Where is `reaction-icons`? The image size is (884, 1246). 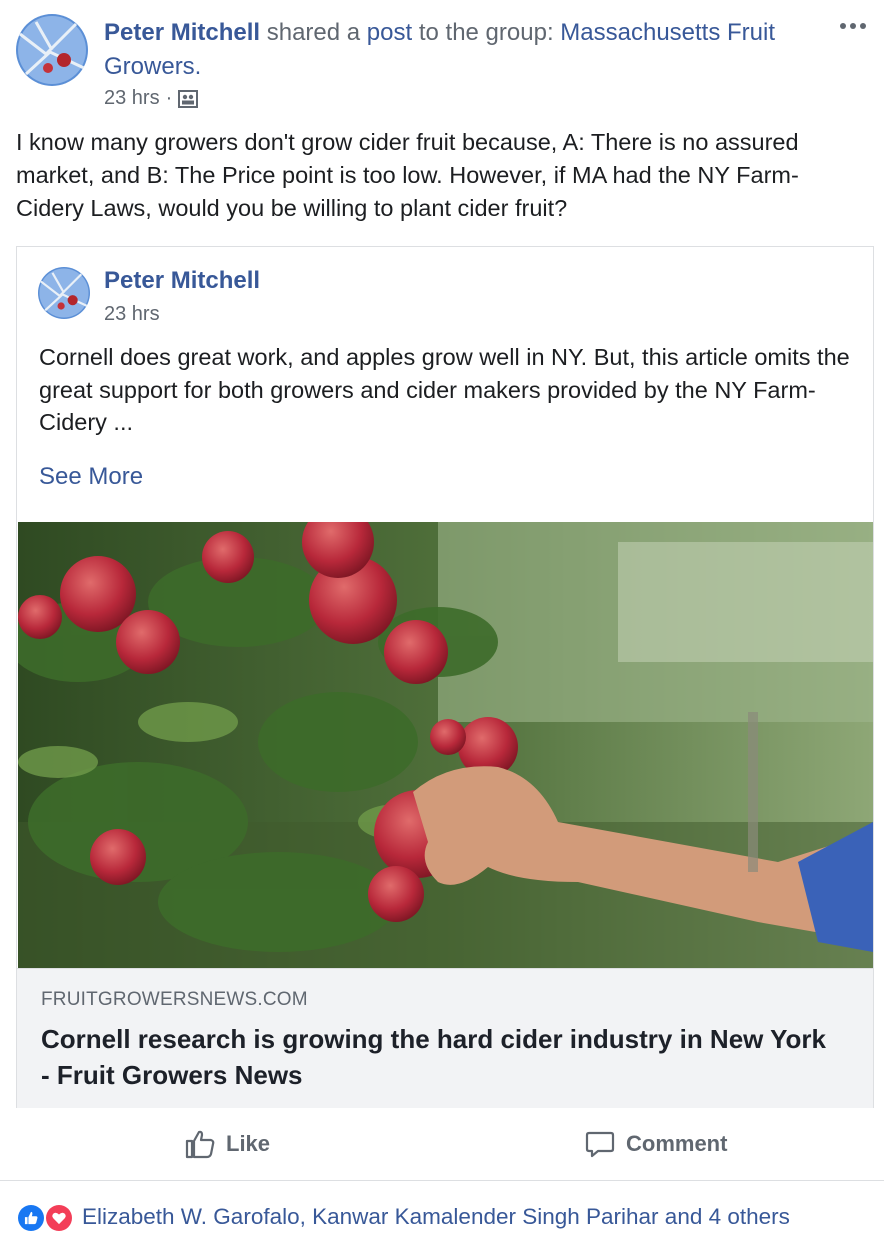 reaction-icons is located at coordinates (47, 1217).